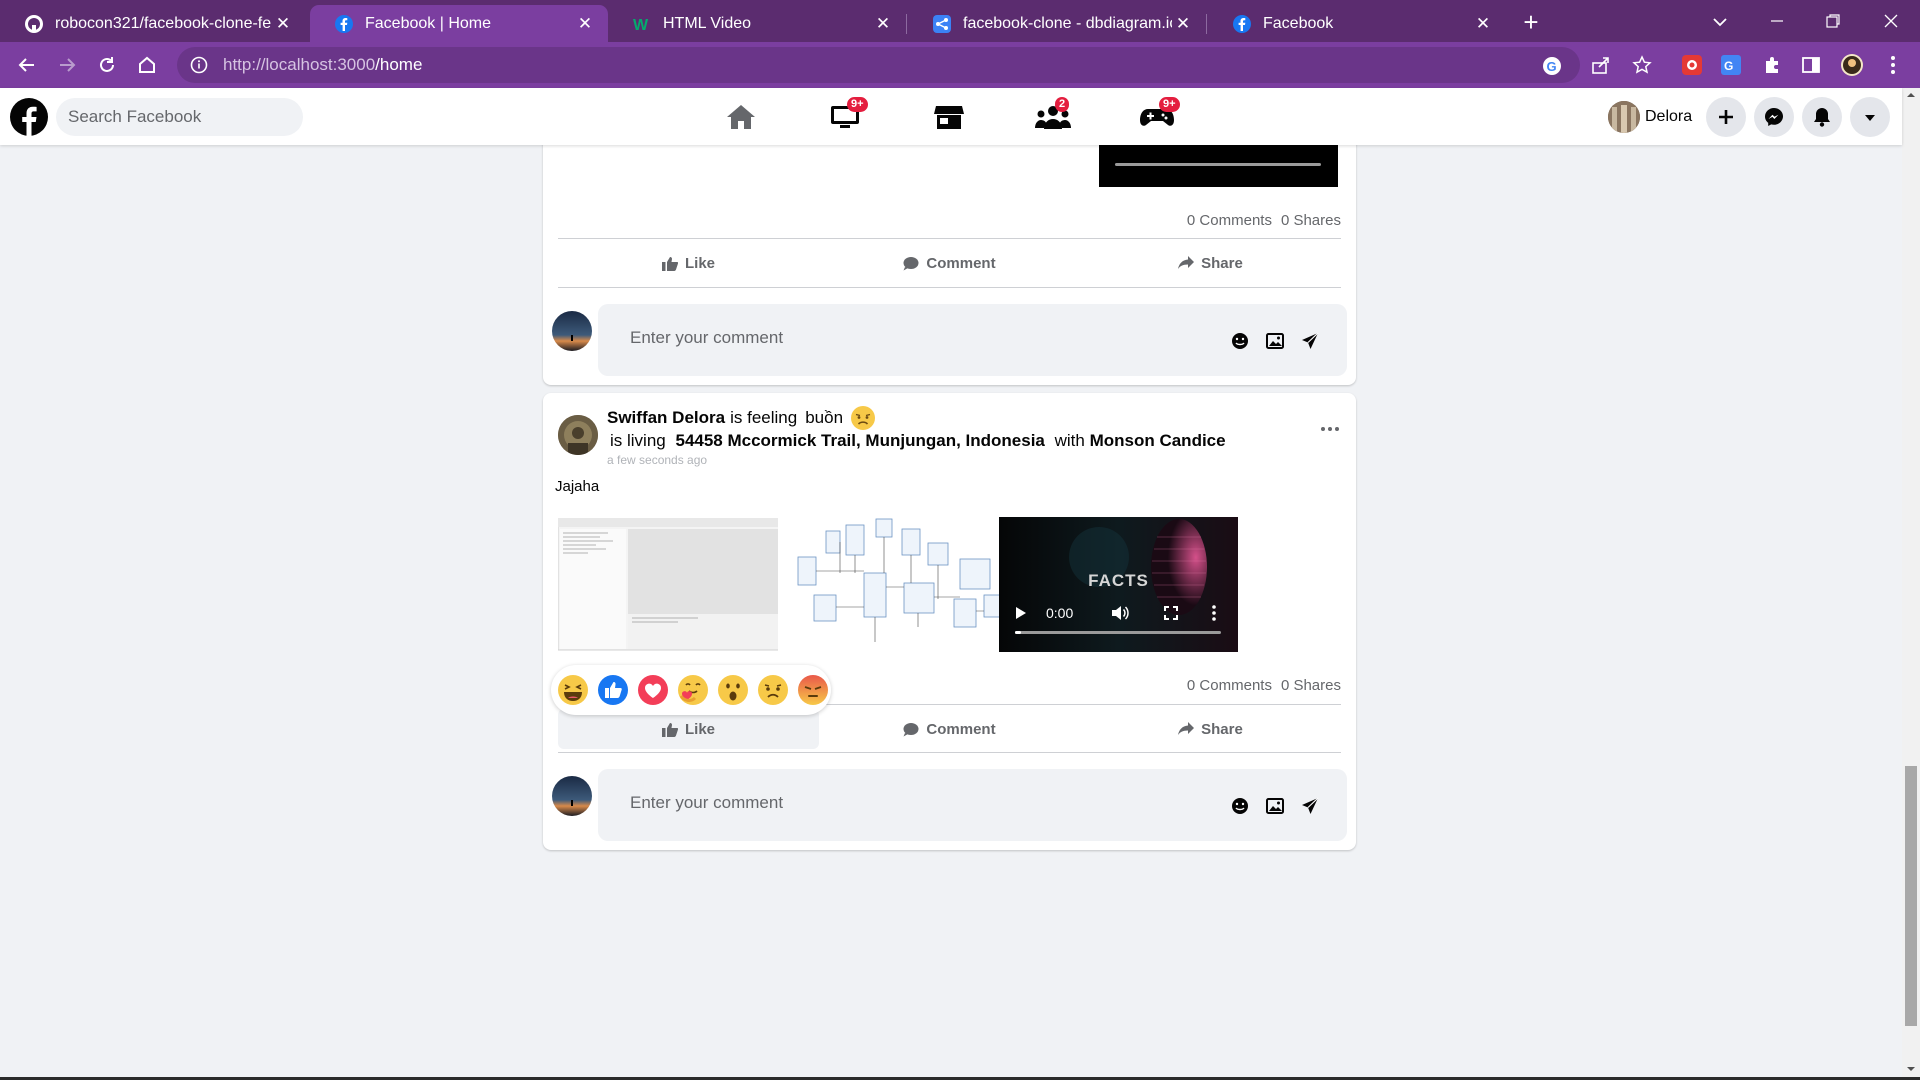 The width and height of the screenshot is (1920, 1080). Describe the element at coordinates (27, 65) in the screenshot. I see `back-button` at that location.